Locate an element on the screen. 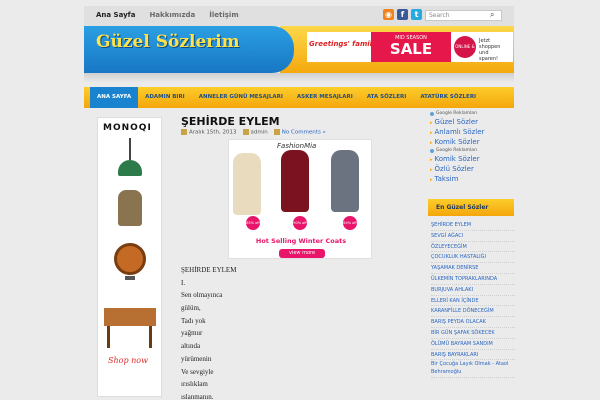 This screenshot has height=400, width=600. sidebar-link: Özlü Sözler is located at coordinates (471, 169).